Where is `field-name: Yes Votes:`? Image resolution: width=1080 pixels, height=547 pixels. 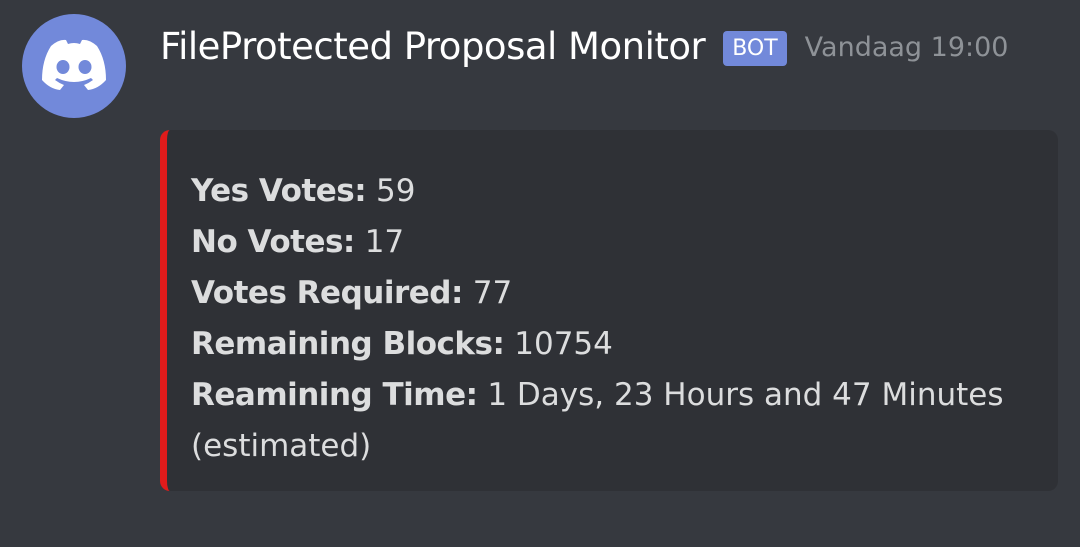 field-name: Yes Votes: is located at coordinates (279, 191).